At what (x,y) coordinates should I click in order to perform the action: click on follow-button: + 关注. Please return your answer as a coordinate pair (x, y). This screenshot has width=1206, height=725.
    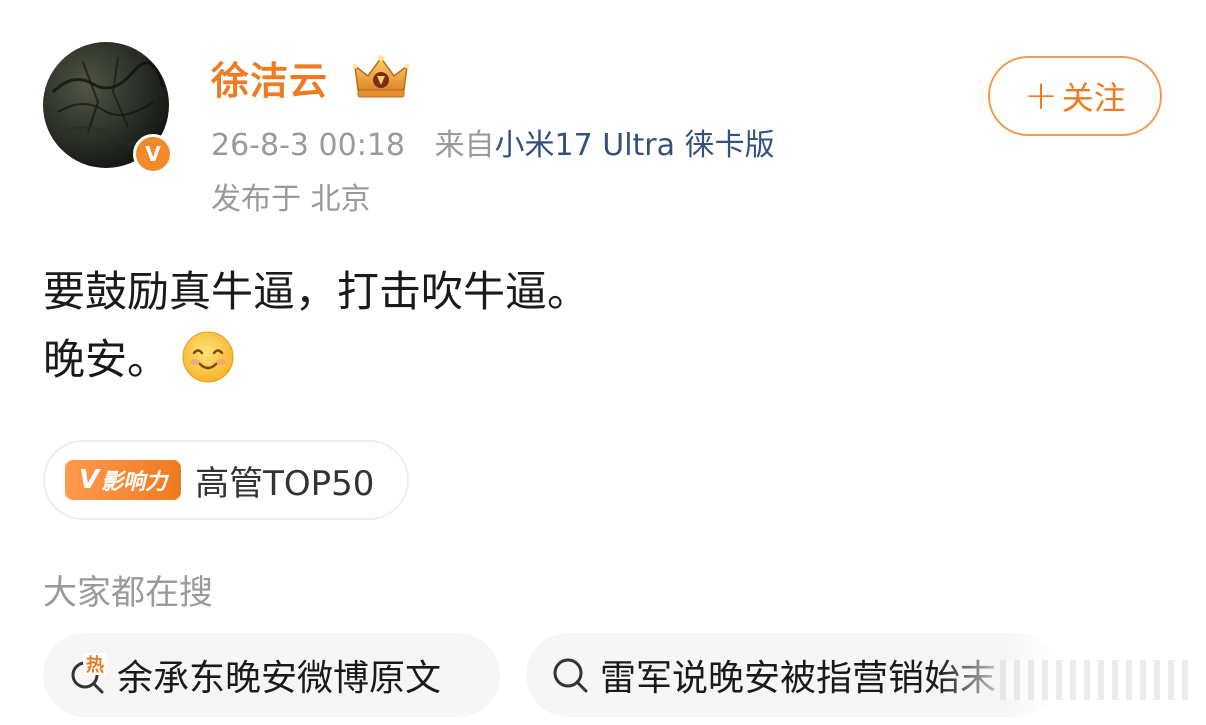
    Looking at the image, I should click on (1075, 96).